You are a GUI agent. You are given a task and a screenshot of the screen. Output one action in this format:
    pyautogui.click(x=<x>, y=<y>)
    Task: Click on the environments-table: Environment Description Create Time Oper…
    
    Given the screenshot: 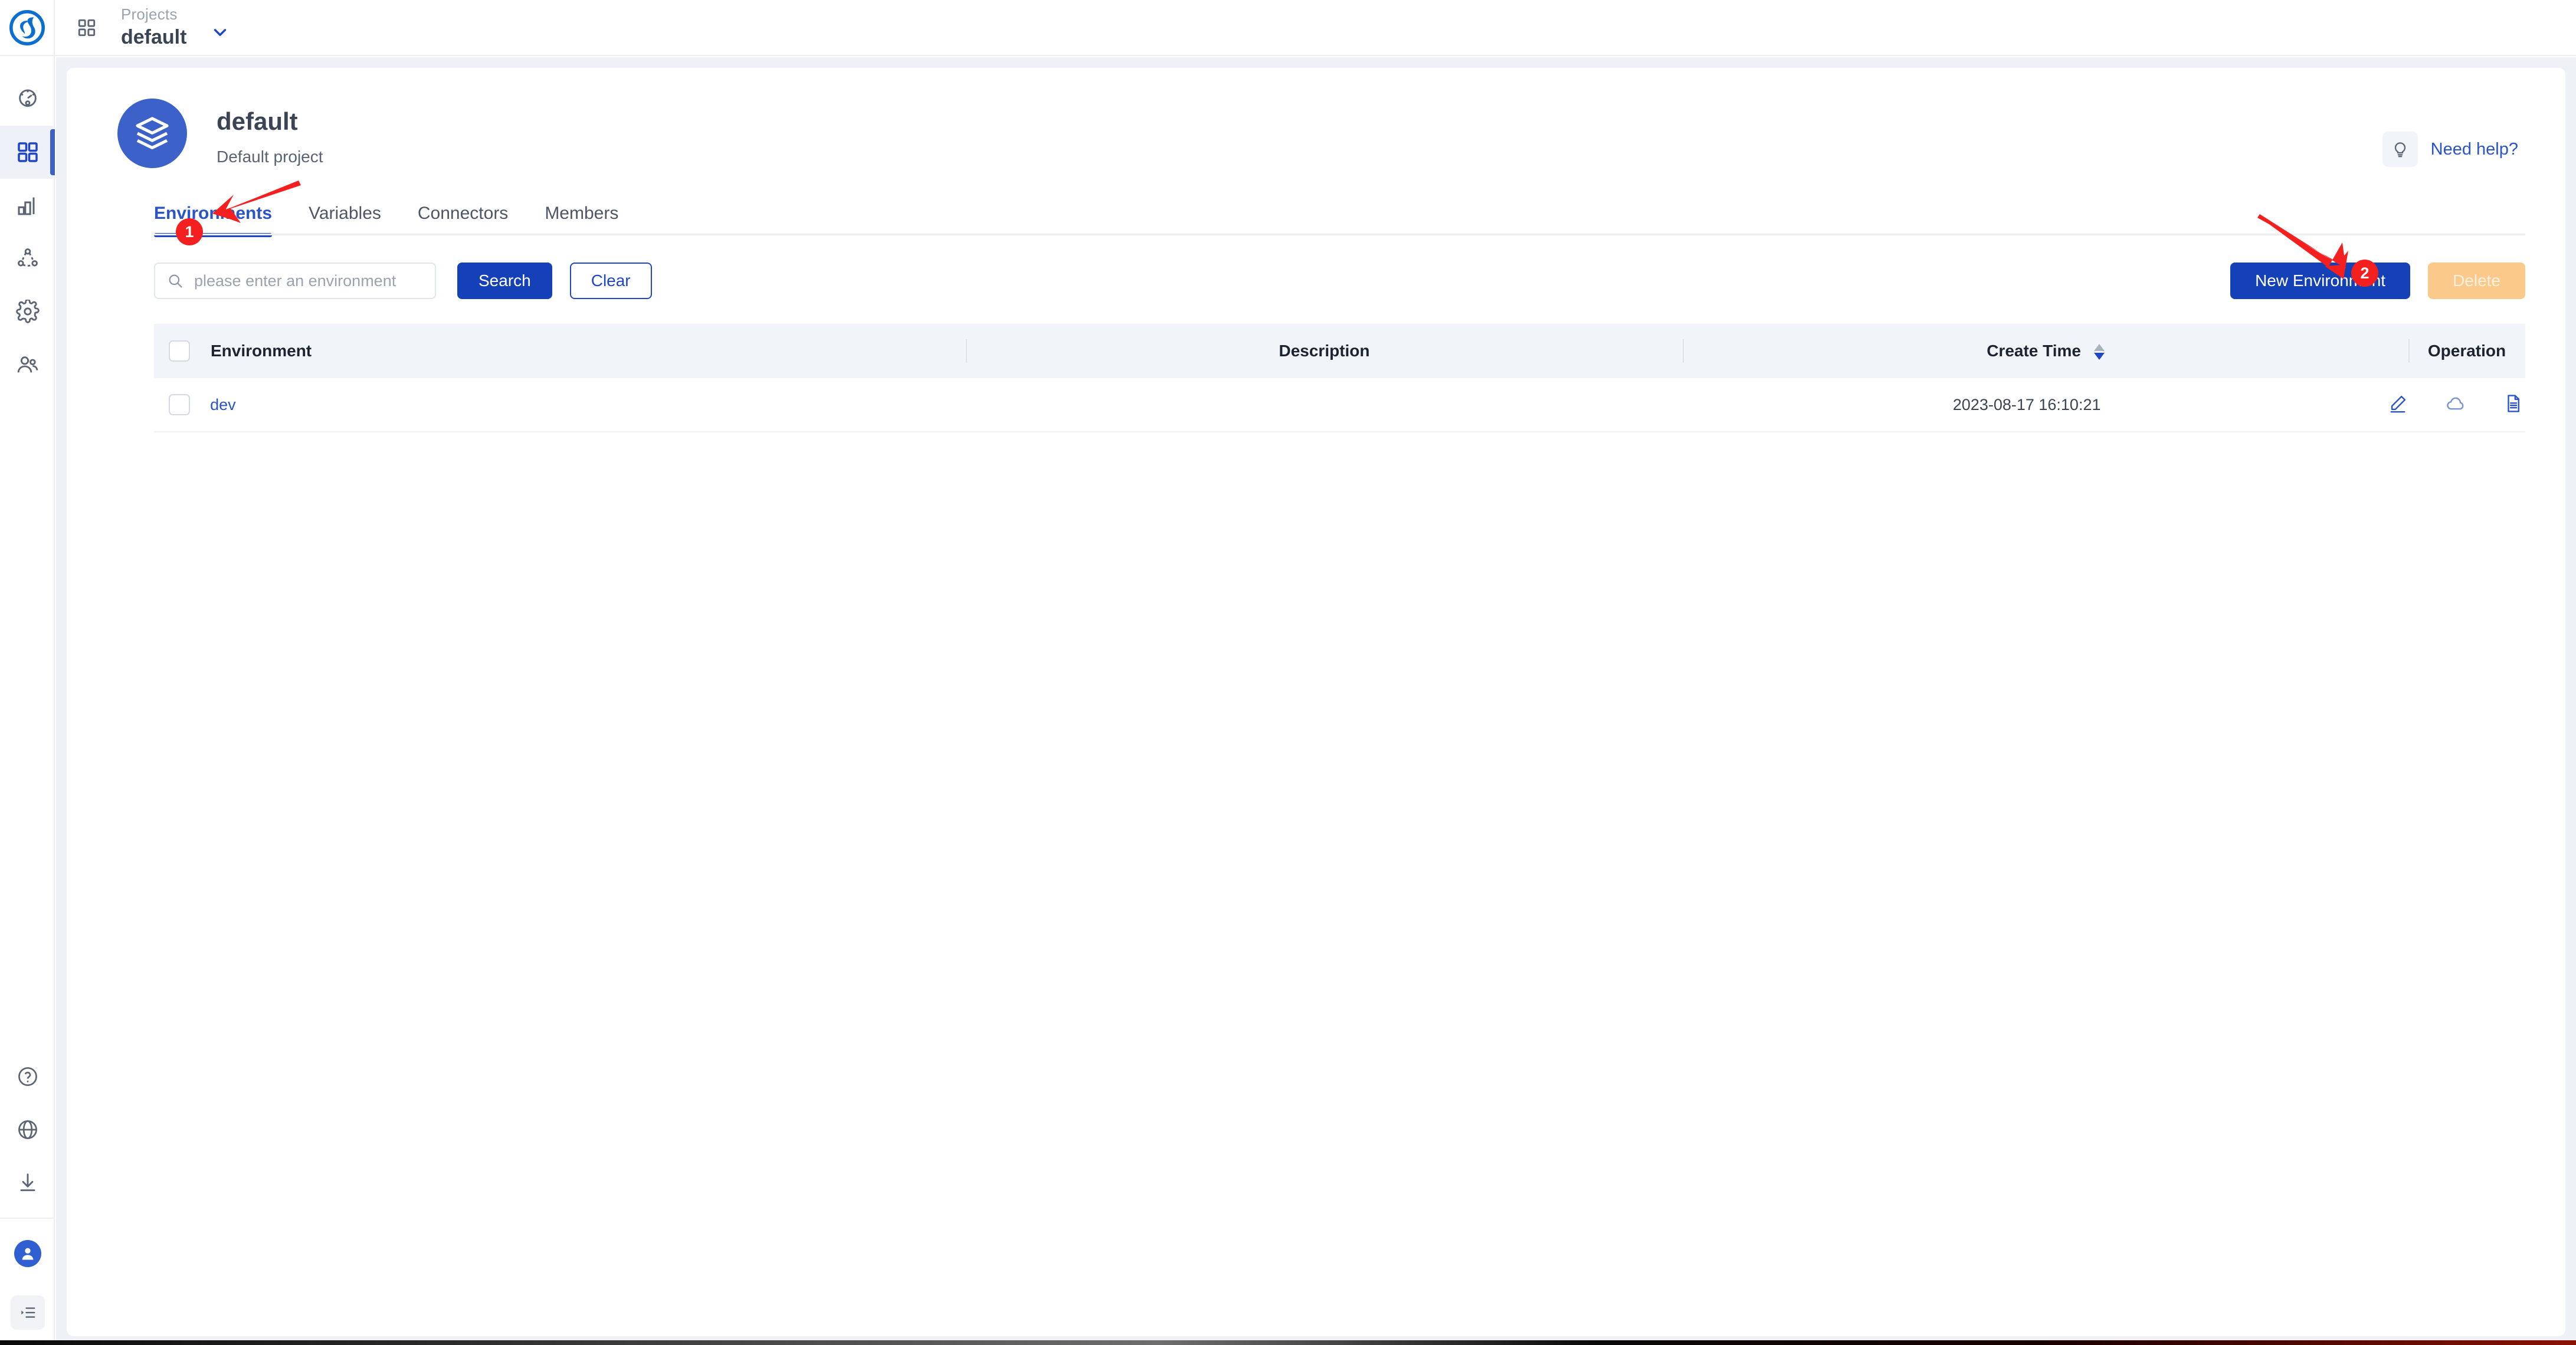 What is the action you would take?
    pyautogui.click(x=1316, y=378)
    